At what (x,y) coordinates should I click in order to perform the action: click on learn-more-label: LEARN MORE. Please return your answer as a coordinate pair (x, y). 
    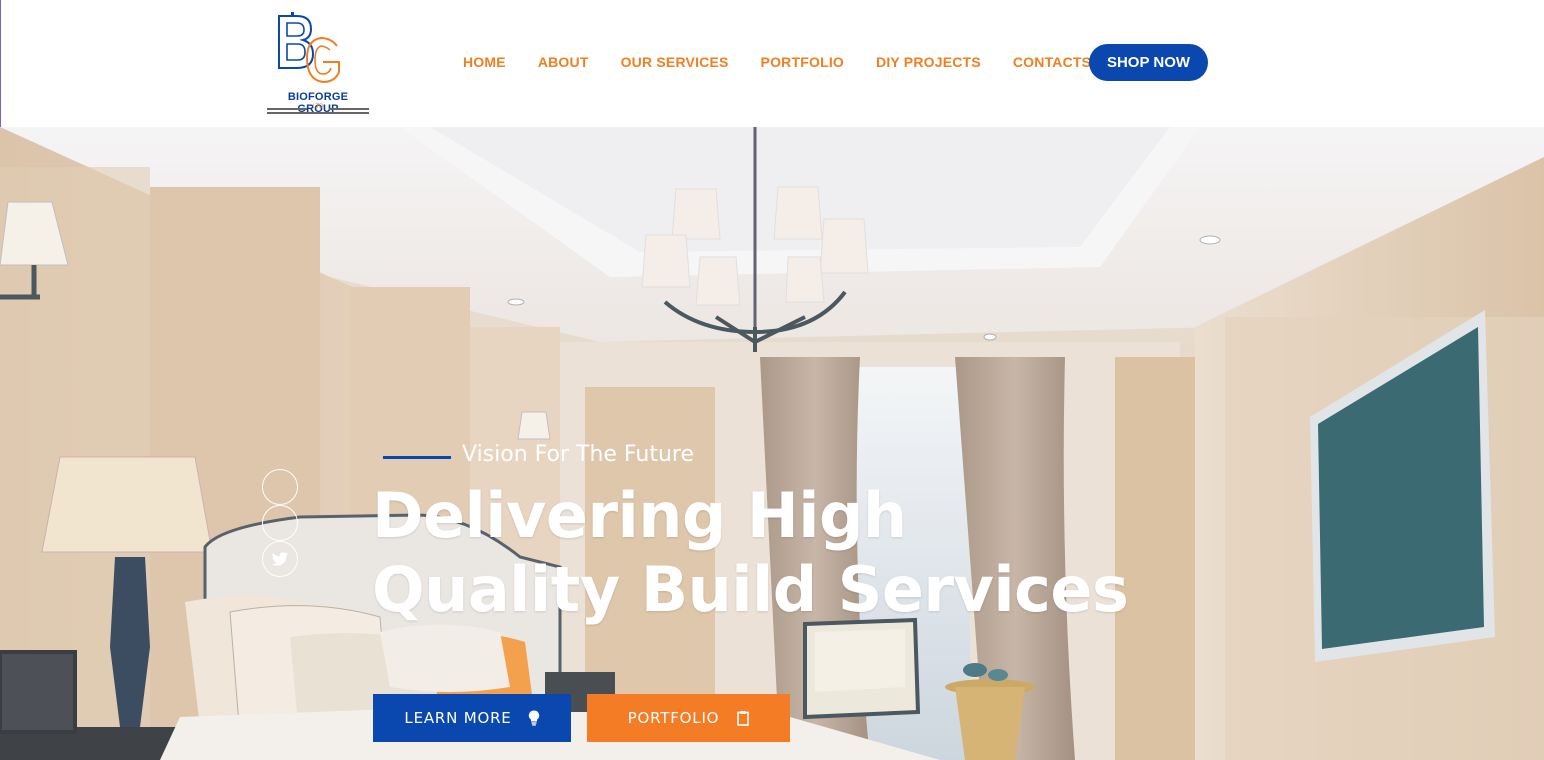
    Looking at the image, I should click on (458, 718).